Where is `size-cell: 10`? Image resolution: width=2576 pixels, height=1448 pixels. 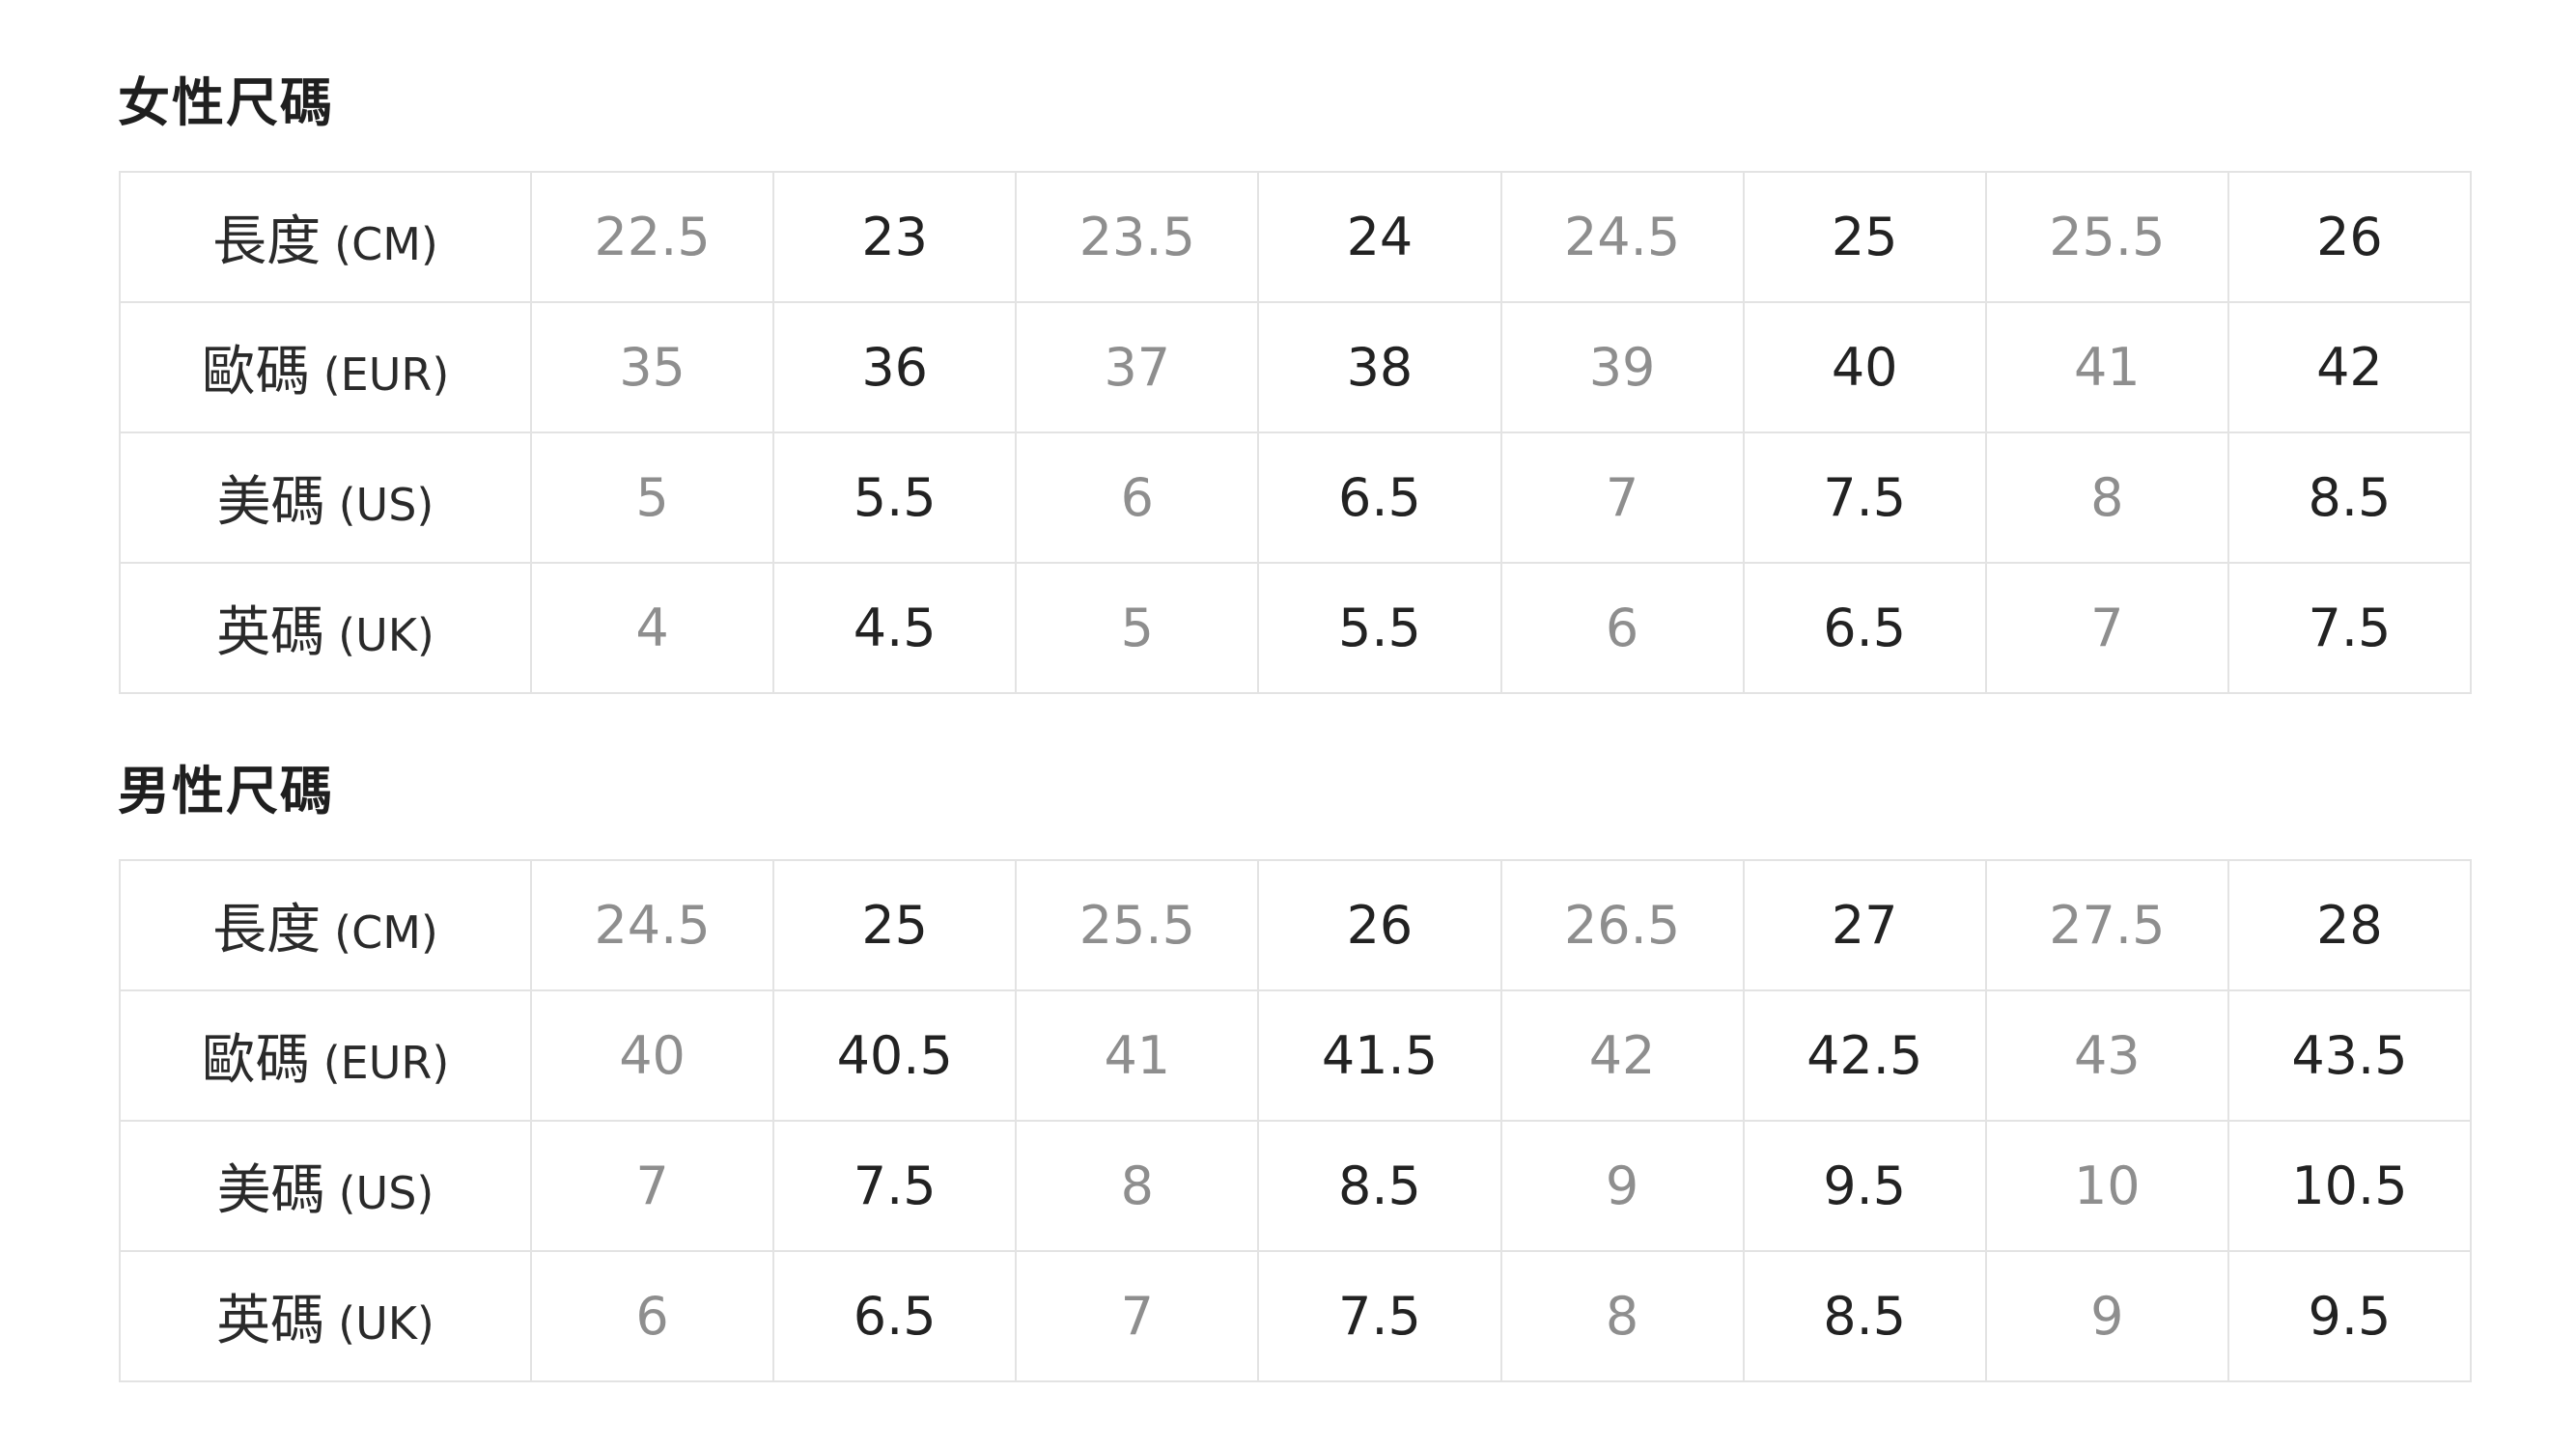
size-cell: 10 is located at coordinates (2107, 1186).